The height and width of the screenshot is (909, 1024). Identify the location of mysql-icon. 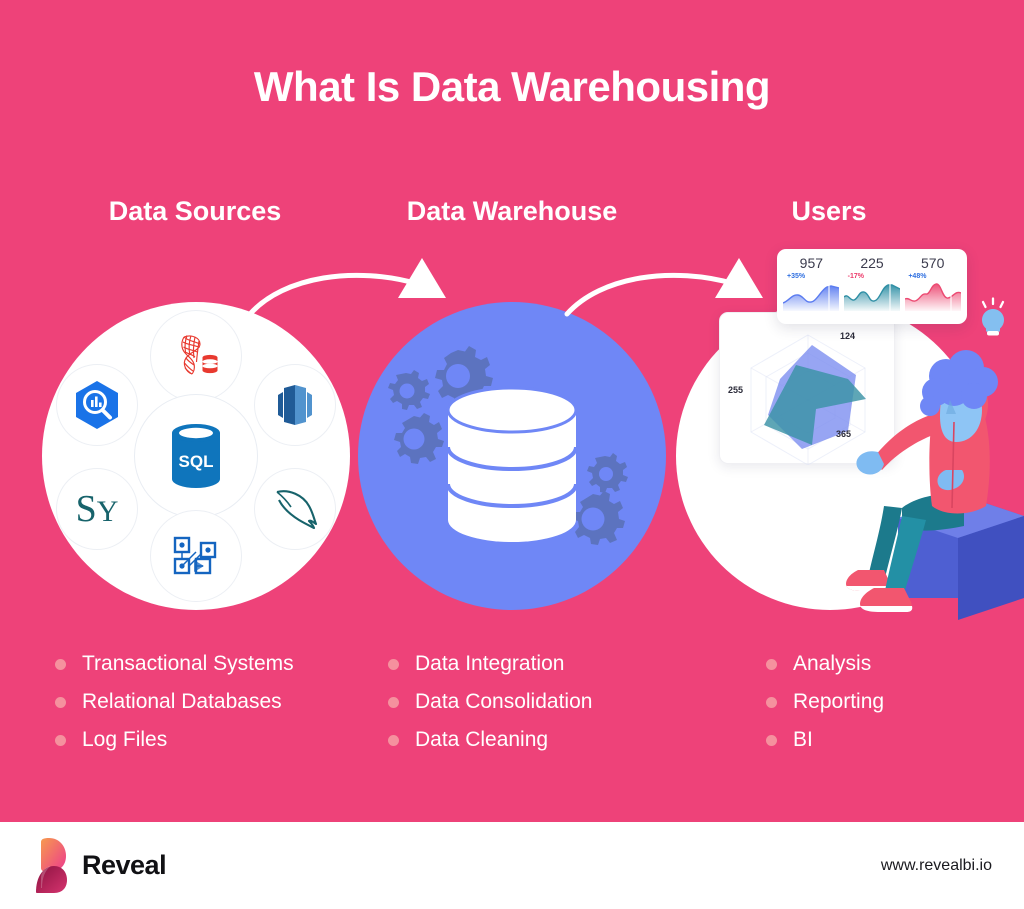
(297, 510).